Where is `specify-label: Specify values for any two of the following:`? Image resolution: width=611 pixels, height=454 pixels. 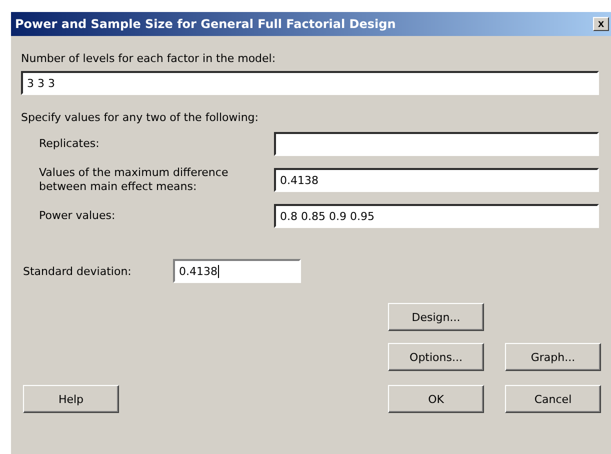
specify-label: Specify values for any two of the following: is located at coordinates (140, 117).